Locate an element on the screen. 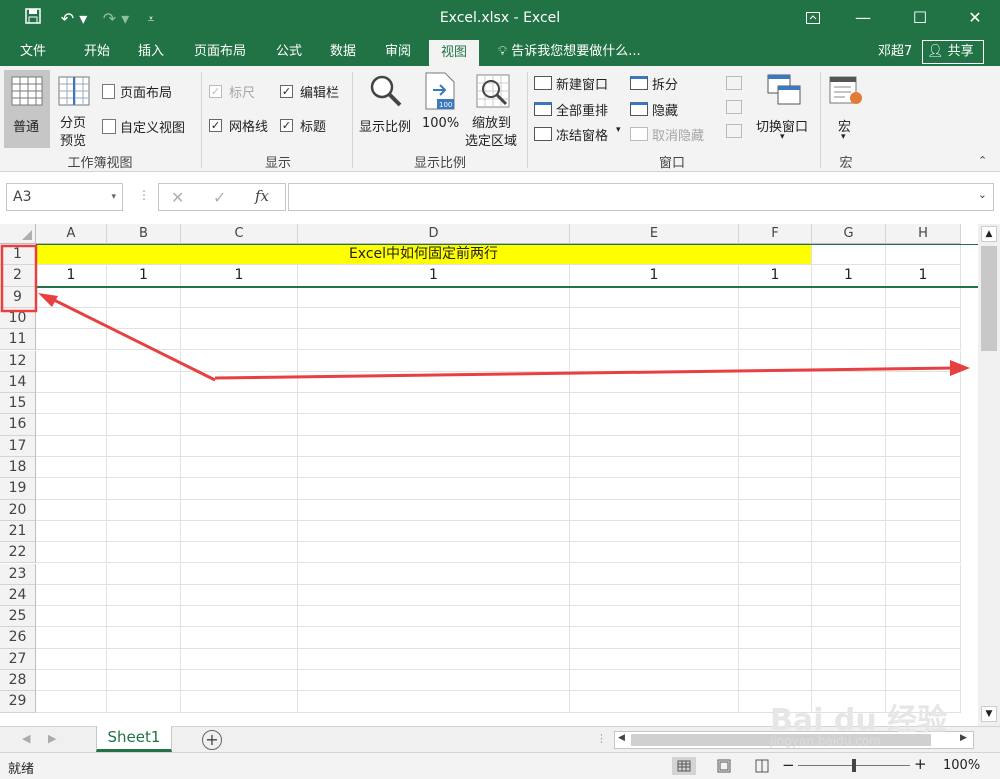 This screenshot has width=1000, height=779. prev-sheet-icon: ◀ is located at coordinates (26, 738).